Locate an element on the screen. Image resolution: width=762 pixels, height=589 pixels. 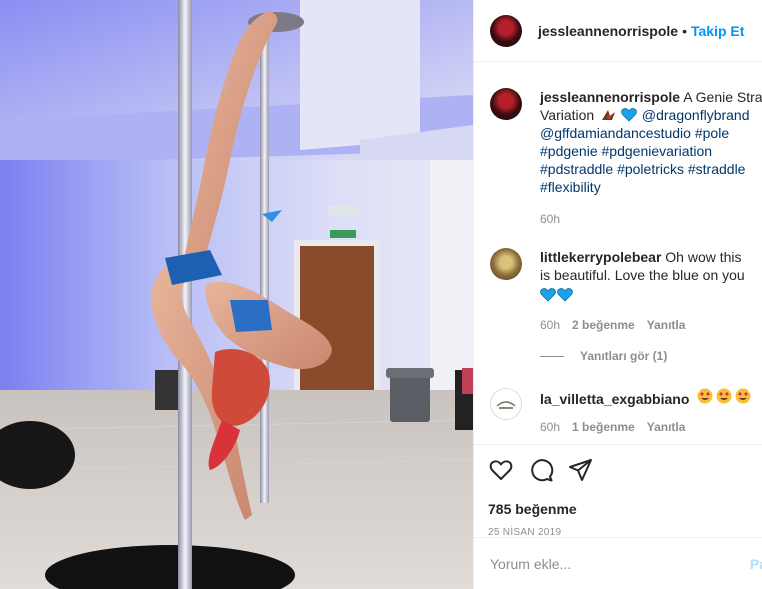
villetta-logo-icon is located at coordinates (506, 405).